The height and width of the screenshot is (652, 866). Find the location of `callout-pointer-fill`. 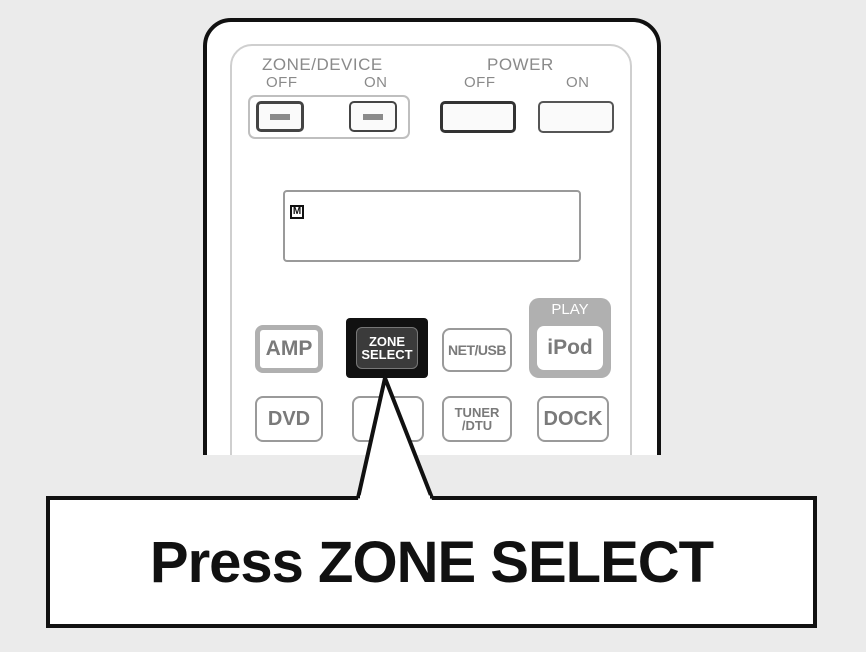

callout-pointer-fill is located at coordinates (395, 439).